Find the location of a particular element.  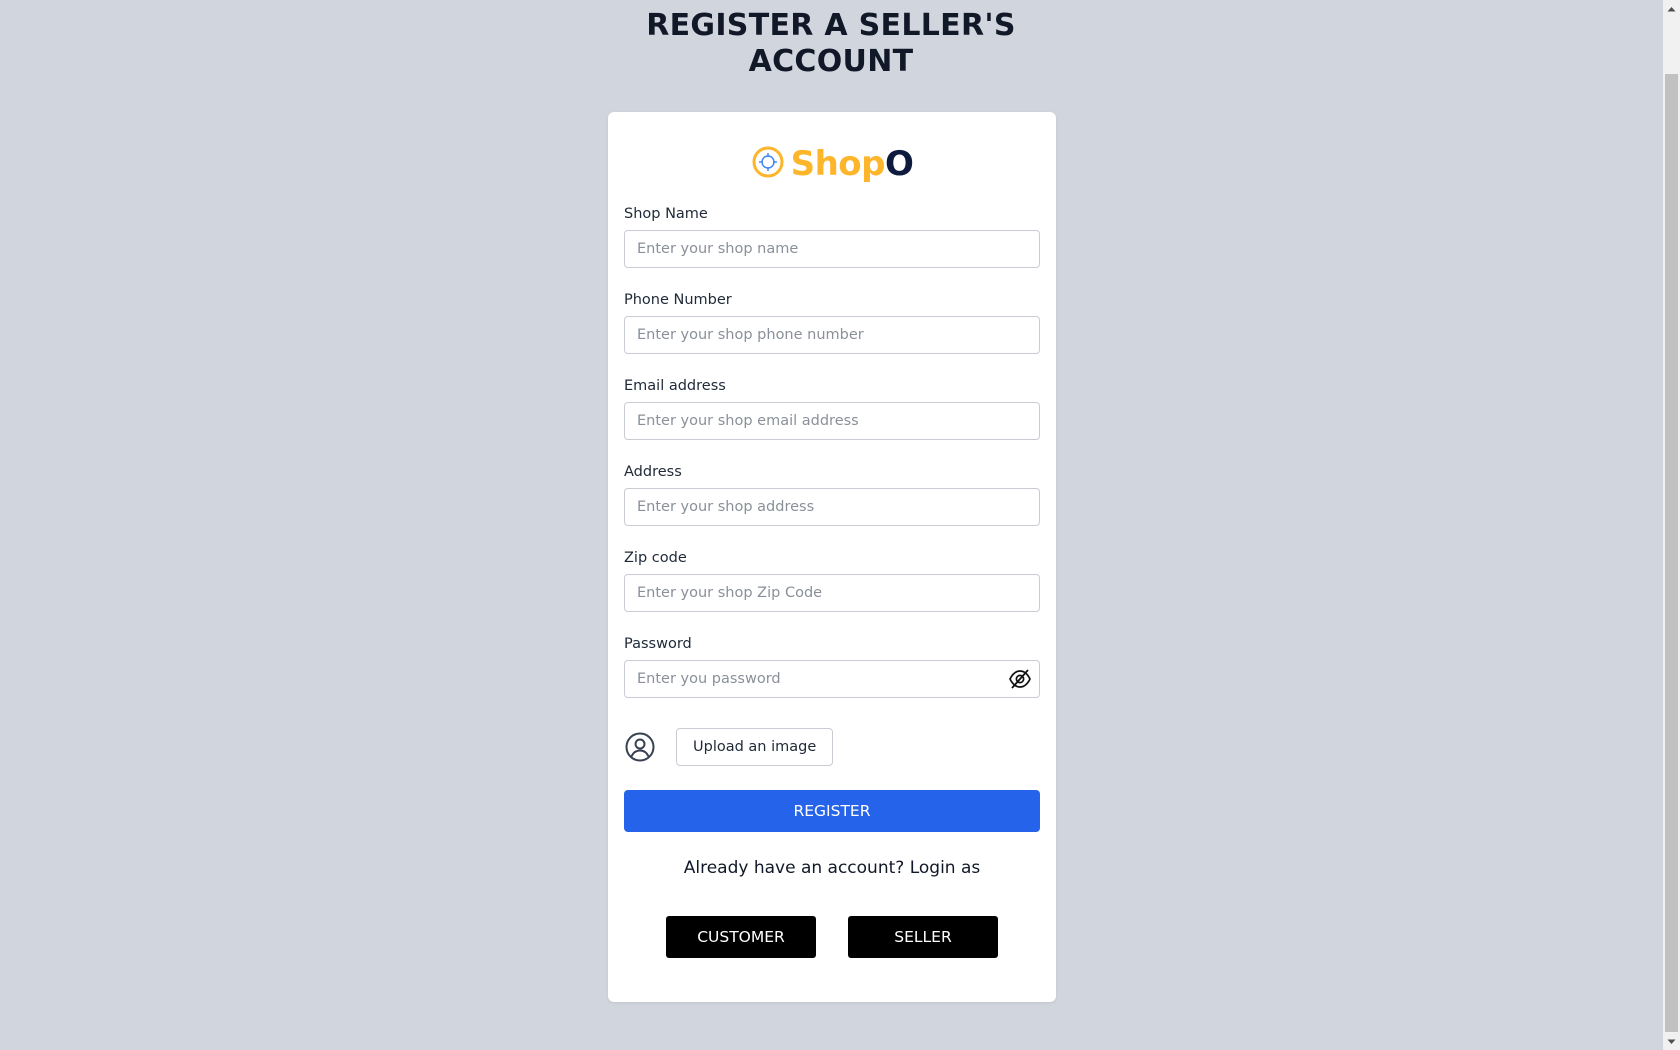

logo-text: ShopO is located at coordinates (852, 164).